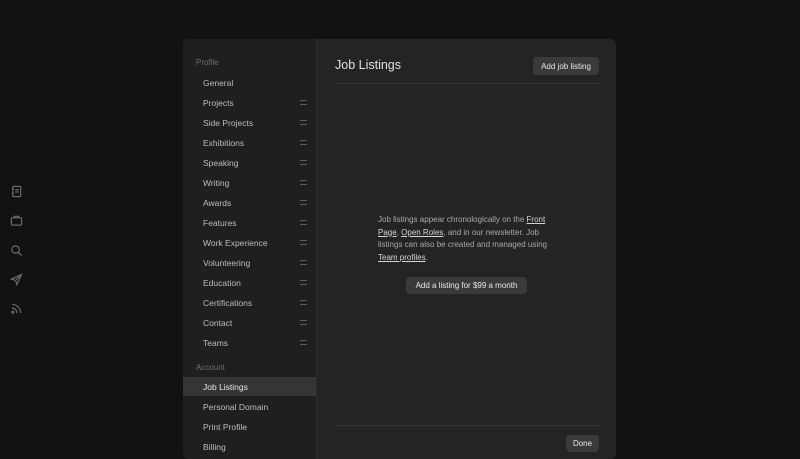 Image resolution: width=800 pixels, height=459 pixels. What do you see at coordinates (249, 322) in the screenshot?
I see `sidebar-item-contact: Contact` at bounding box center [249, 322].